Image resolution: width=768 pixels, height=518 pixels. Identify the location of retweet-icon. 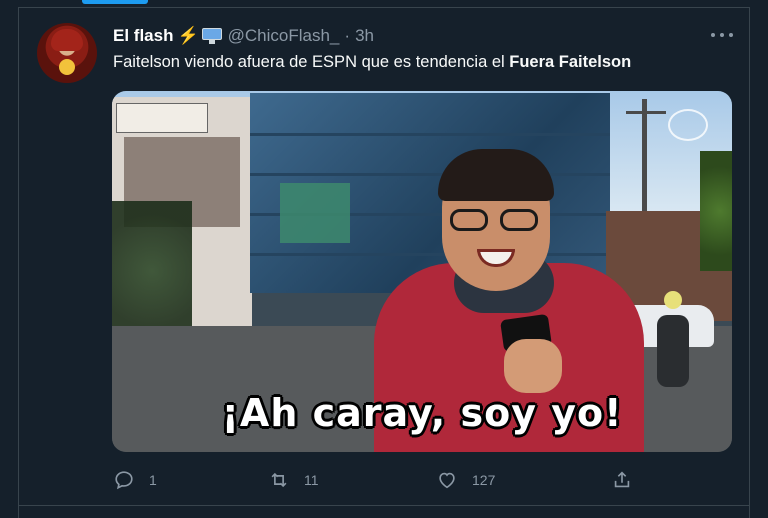
(279, 480).